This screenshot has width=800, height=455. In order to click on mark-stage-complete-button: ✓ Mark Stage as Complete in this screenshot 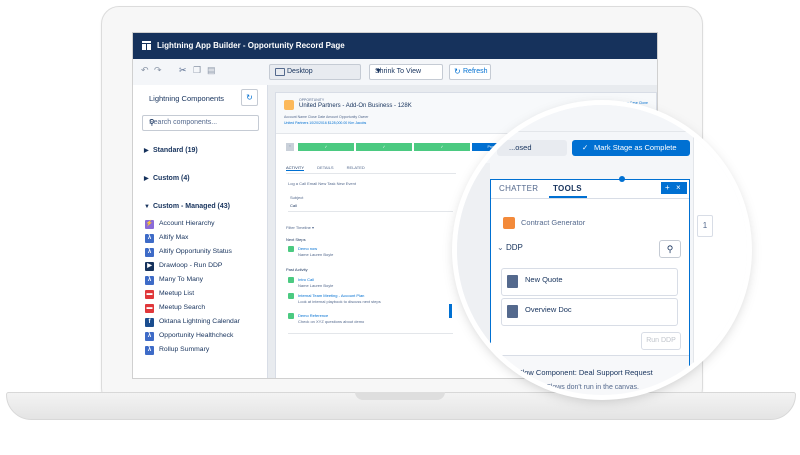, I will do `click(631, 148)`.